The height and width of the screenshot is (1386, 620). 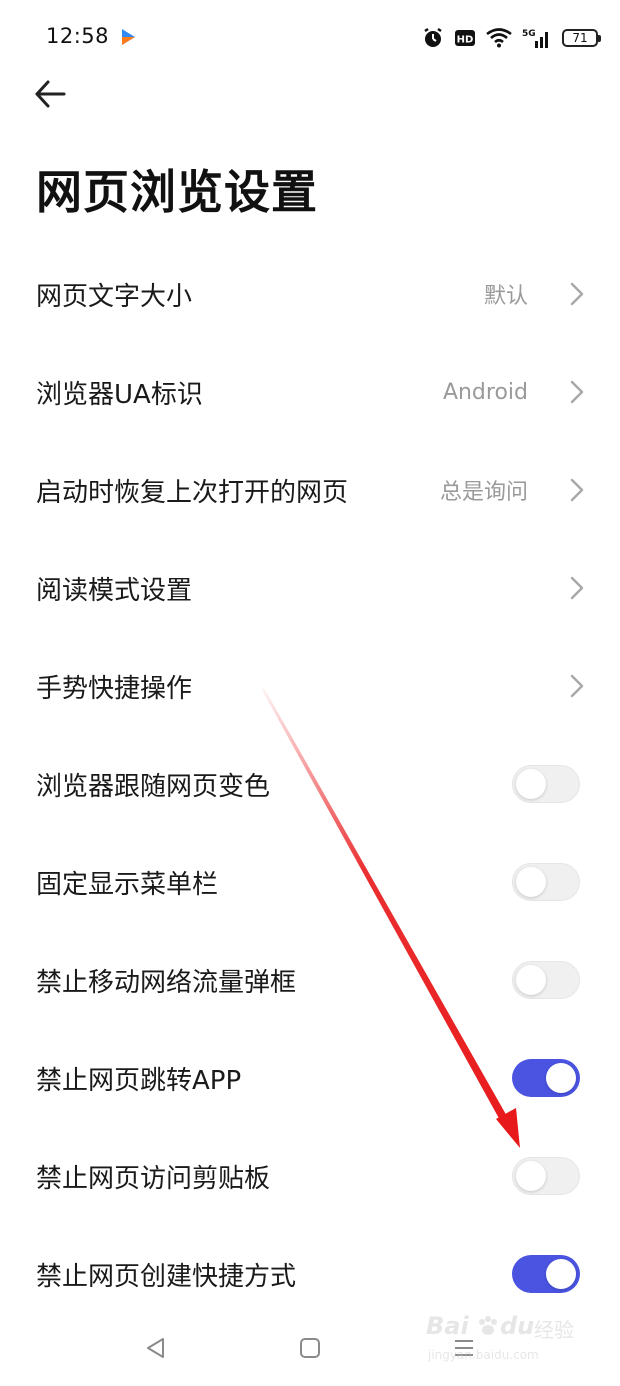 I want to click on setting-ua-identifier: 浏览器UA标识 Android, so click(x=310, y=392).